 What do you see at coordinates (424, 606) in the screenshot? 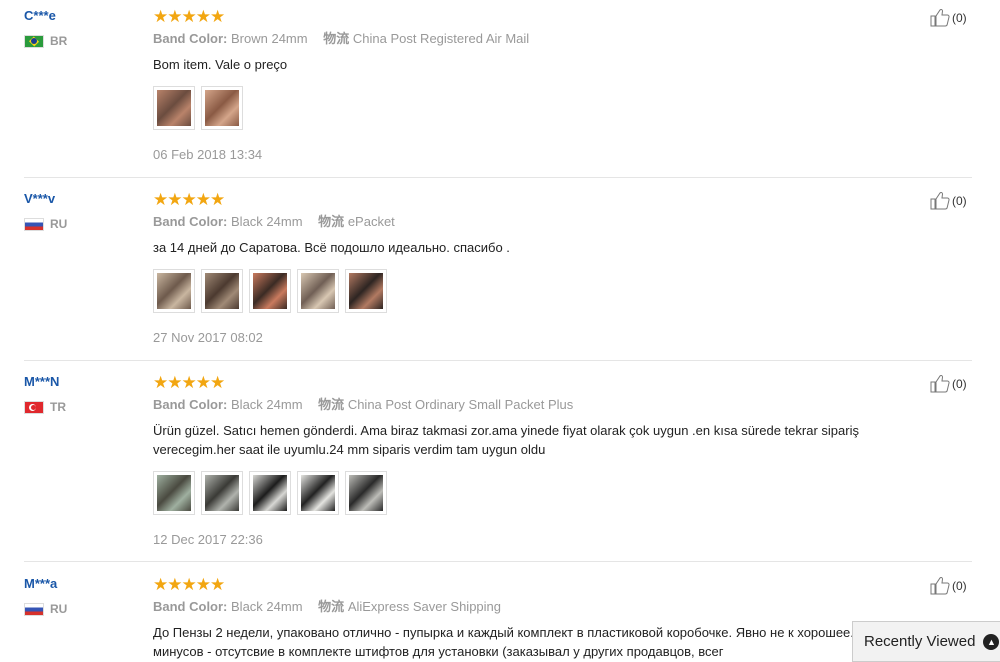
I see `logistics-value: AliExpress Saver Shipping` at bounding box center [424, 606].